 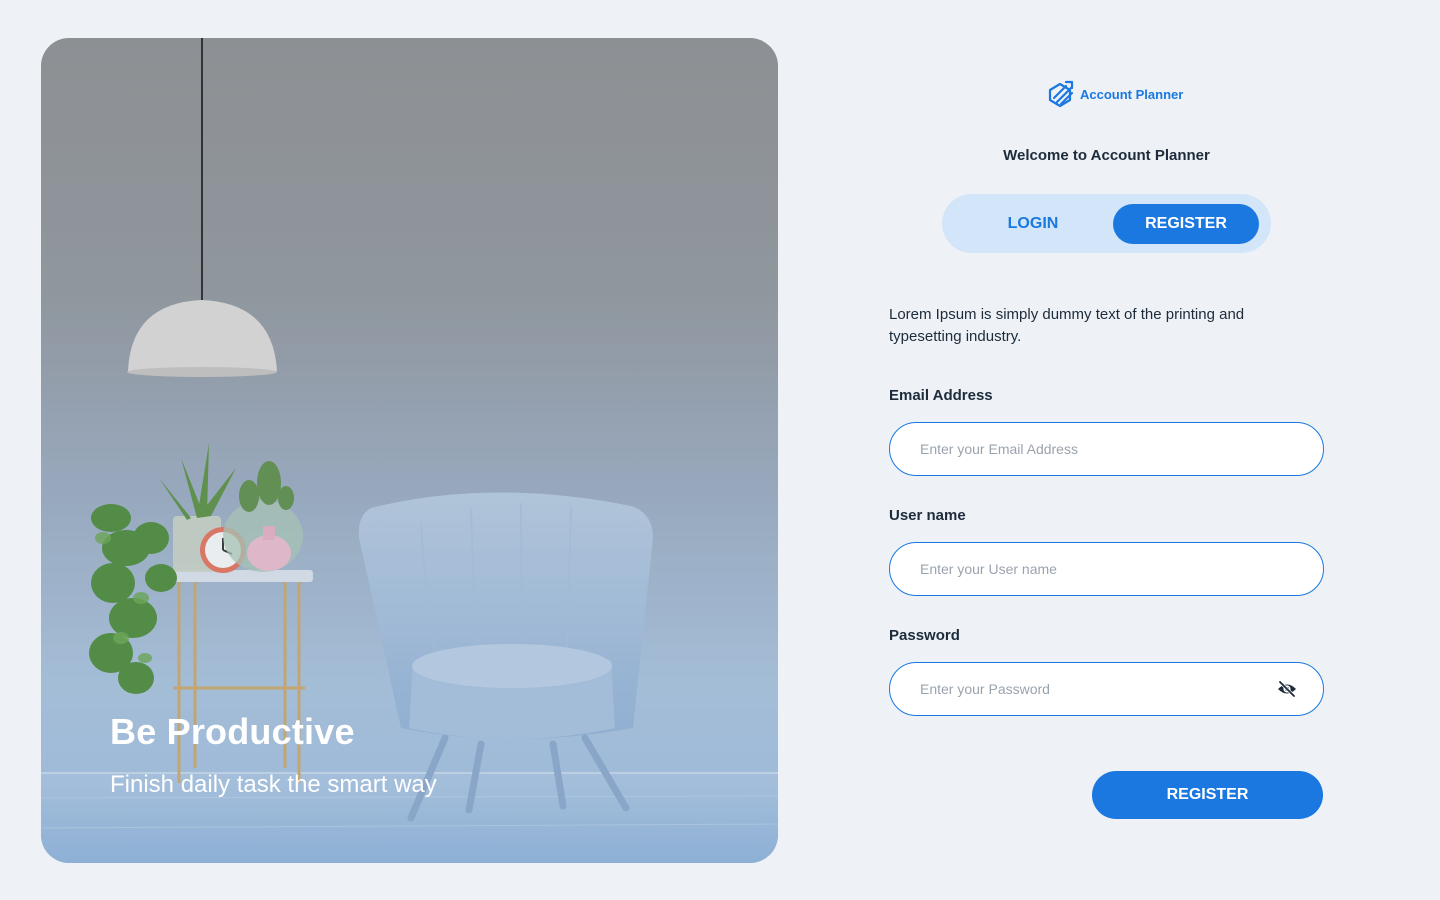 I want to click on username-label: User name, so click(x=927, y=515).